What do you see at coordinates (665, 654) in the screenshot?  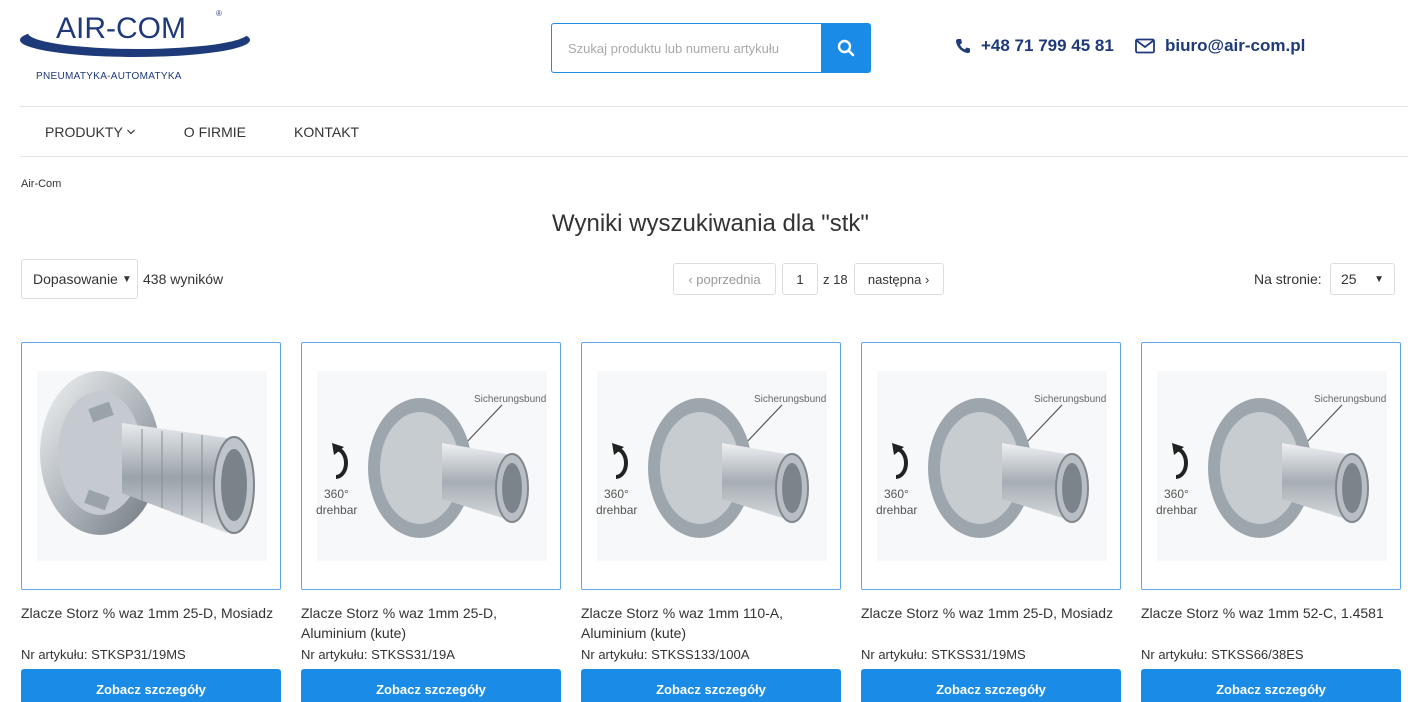 I see `product-sku: Nr artykułu: STKSS133/100A` at bounding box center [665, 654].